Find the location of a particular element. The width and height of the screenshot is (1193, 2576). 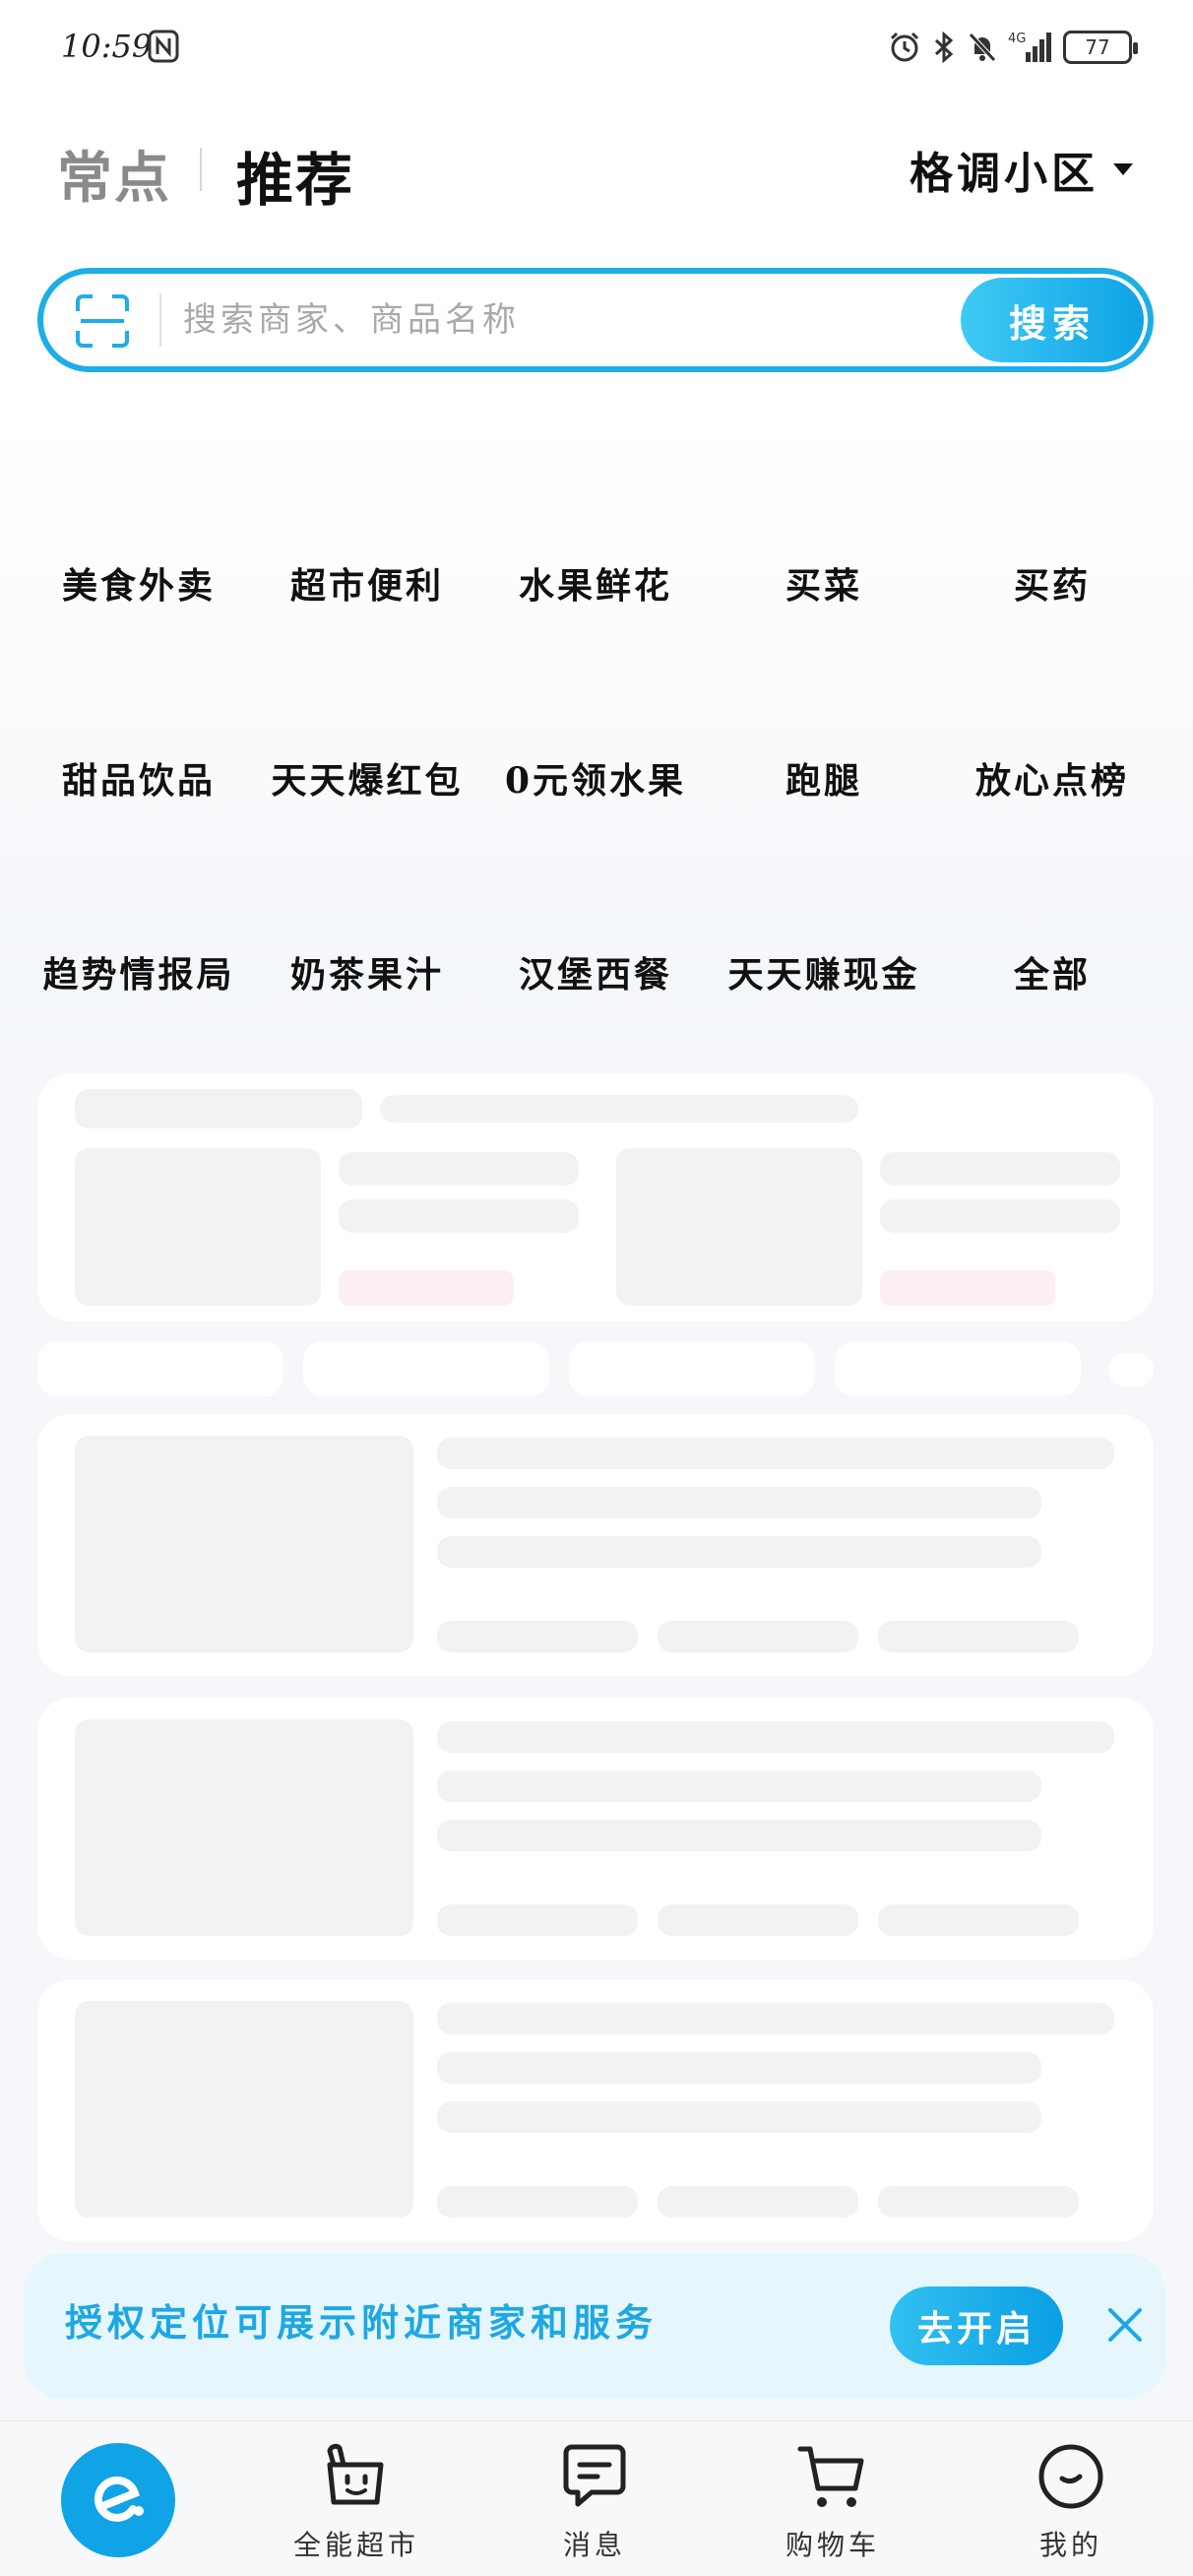

signal-icon: 4G is located at coordinates (1029, 47).